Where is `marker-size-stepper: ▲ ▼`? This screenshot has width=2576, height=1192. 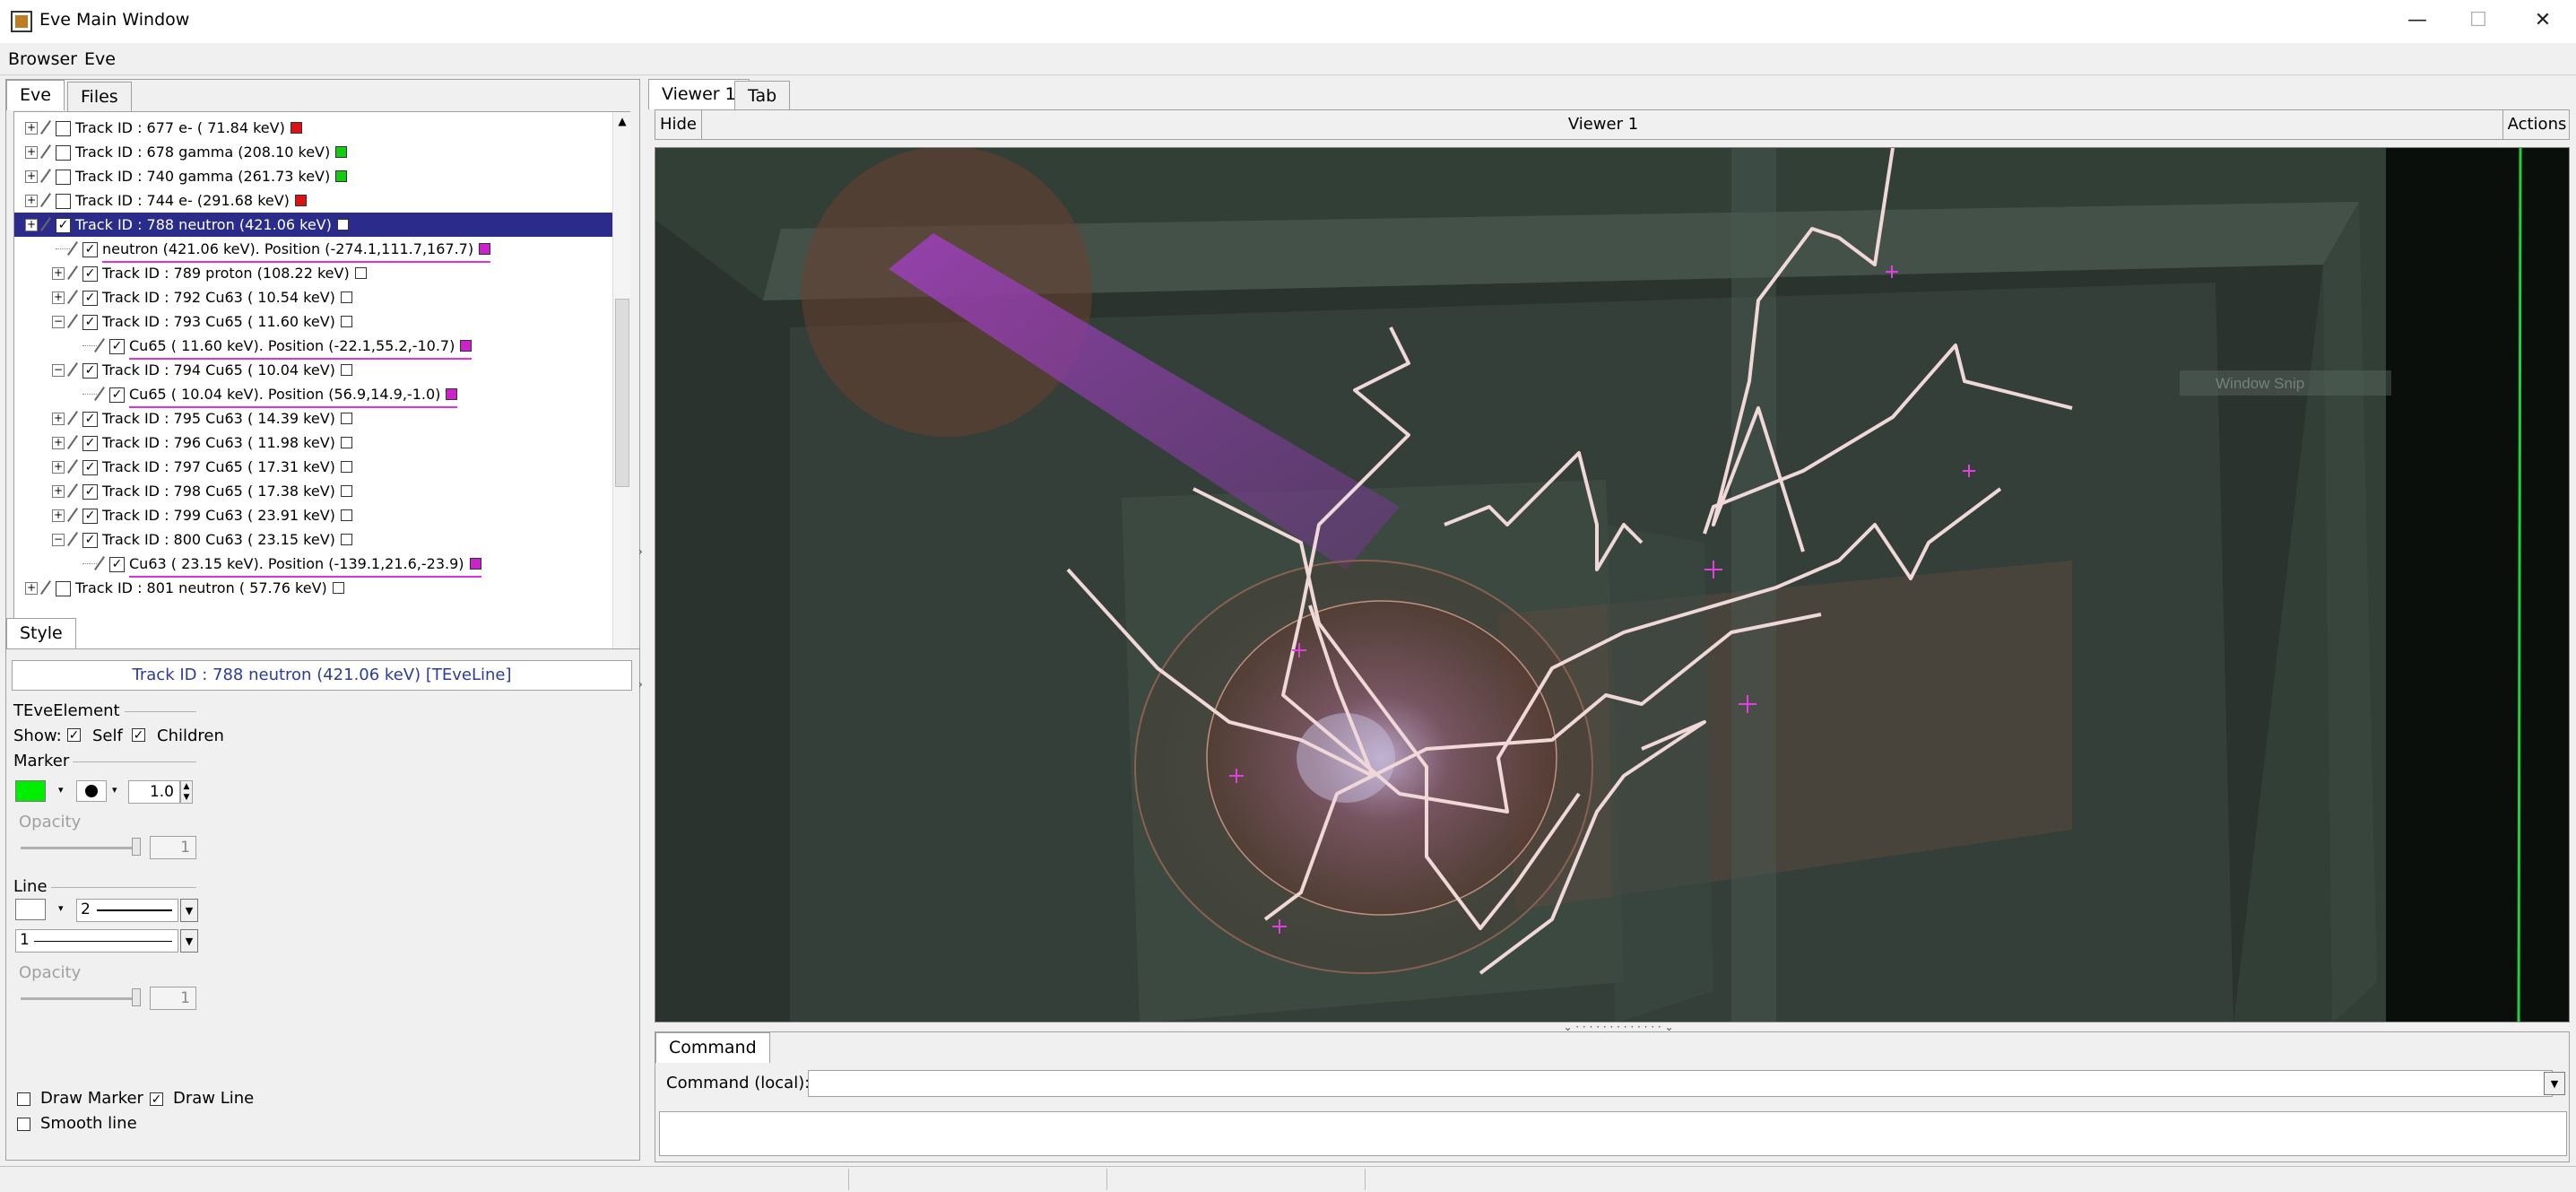
marker-size-stepper: ▲ ▼ is located at coordinates (186, 792).